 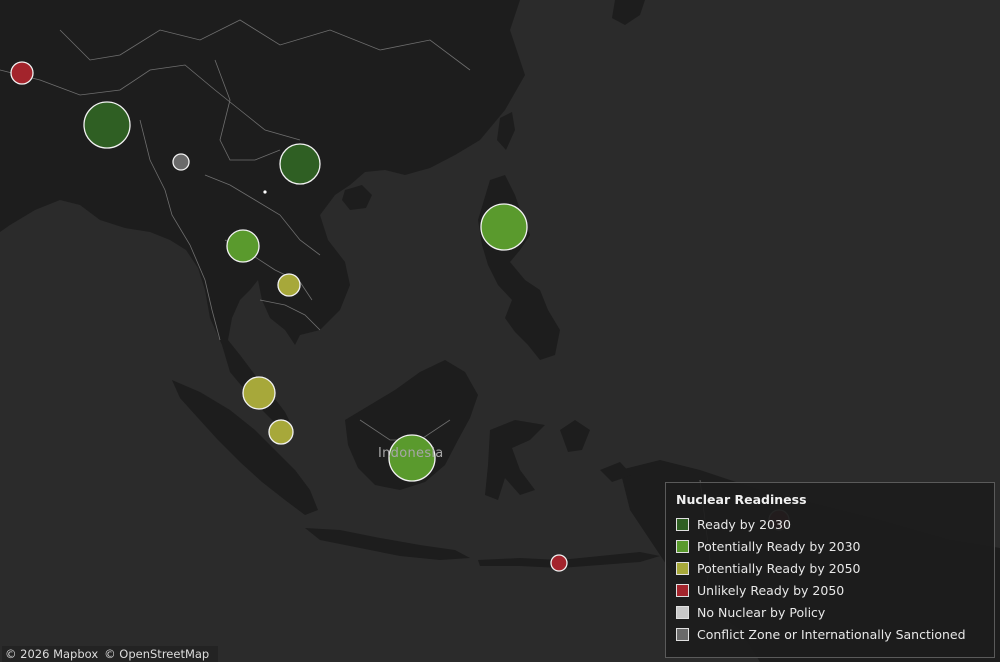 What do you see at coordinates (300, 164) in the screenshot?
I see `marker-vietnam` at bounding box center [300, 164].